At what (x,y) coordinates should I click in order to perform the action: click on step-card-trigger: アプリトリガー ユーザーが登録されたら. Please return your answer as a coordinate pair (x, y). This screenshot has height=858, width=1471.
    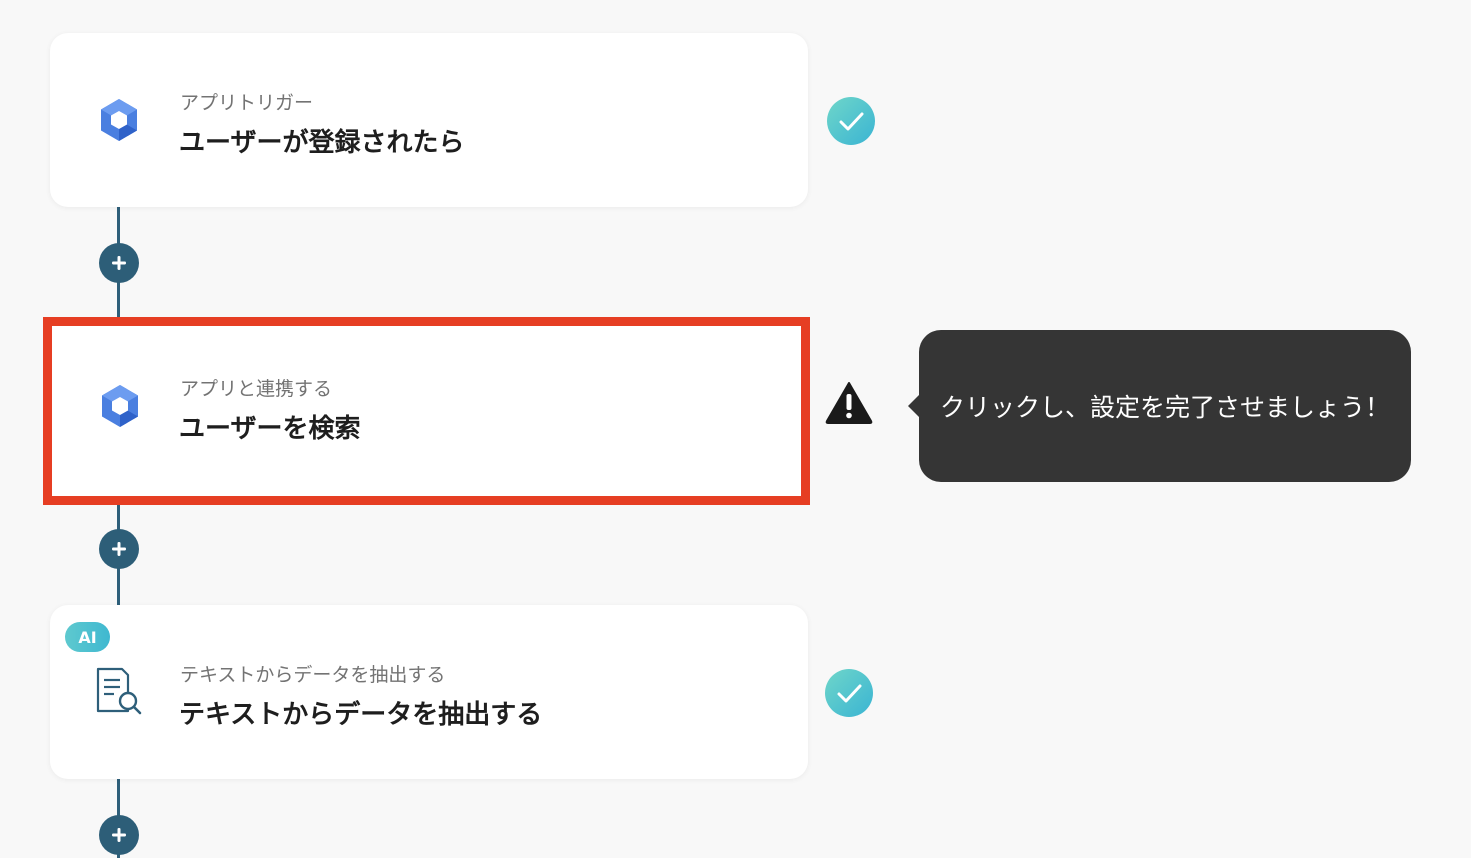
    Looking at the image, I should click on (429, 120).